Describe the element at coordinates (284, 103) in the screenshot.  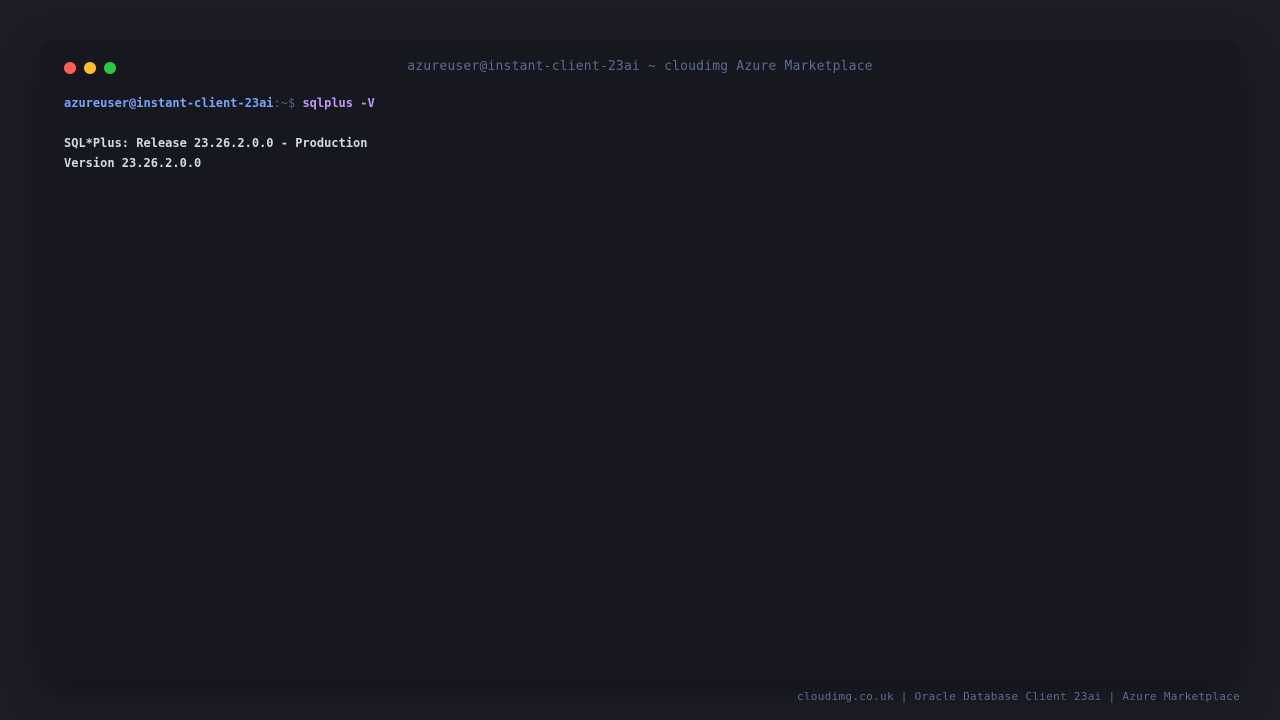
I see `prompt-path: :~$` at that location.